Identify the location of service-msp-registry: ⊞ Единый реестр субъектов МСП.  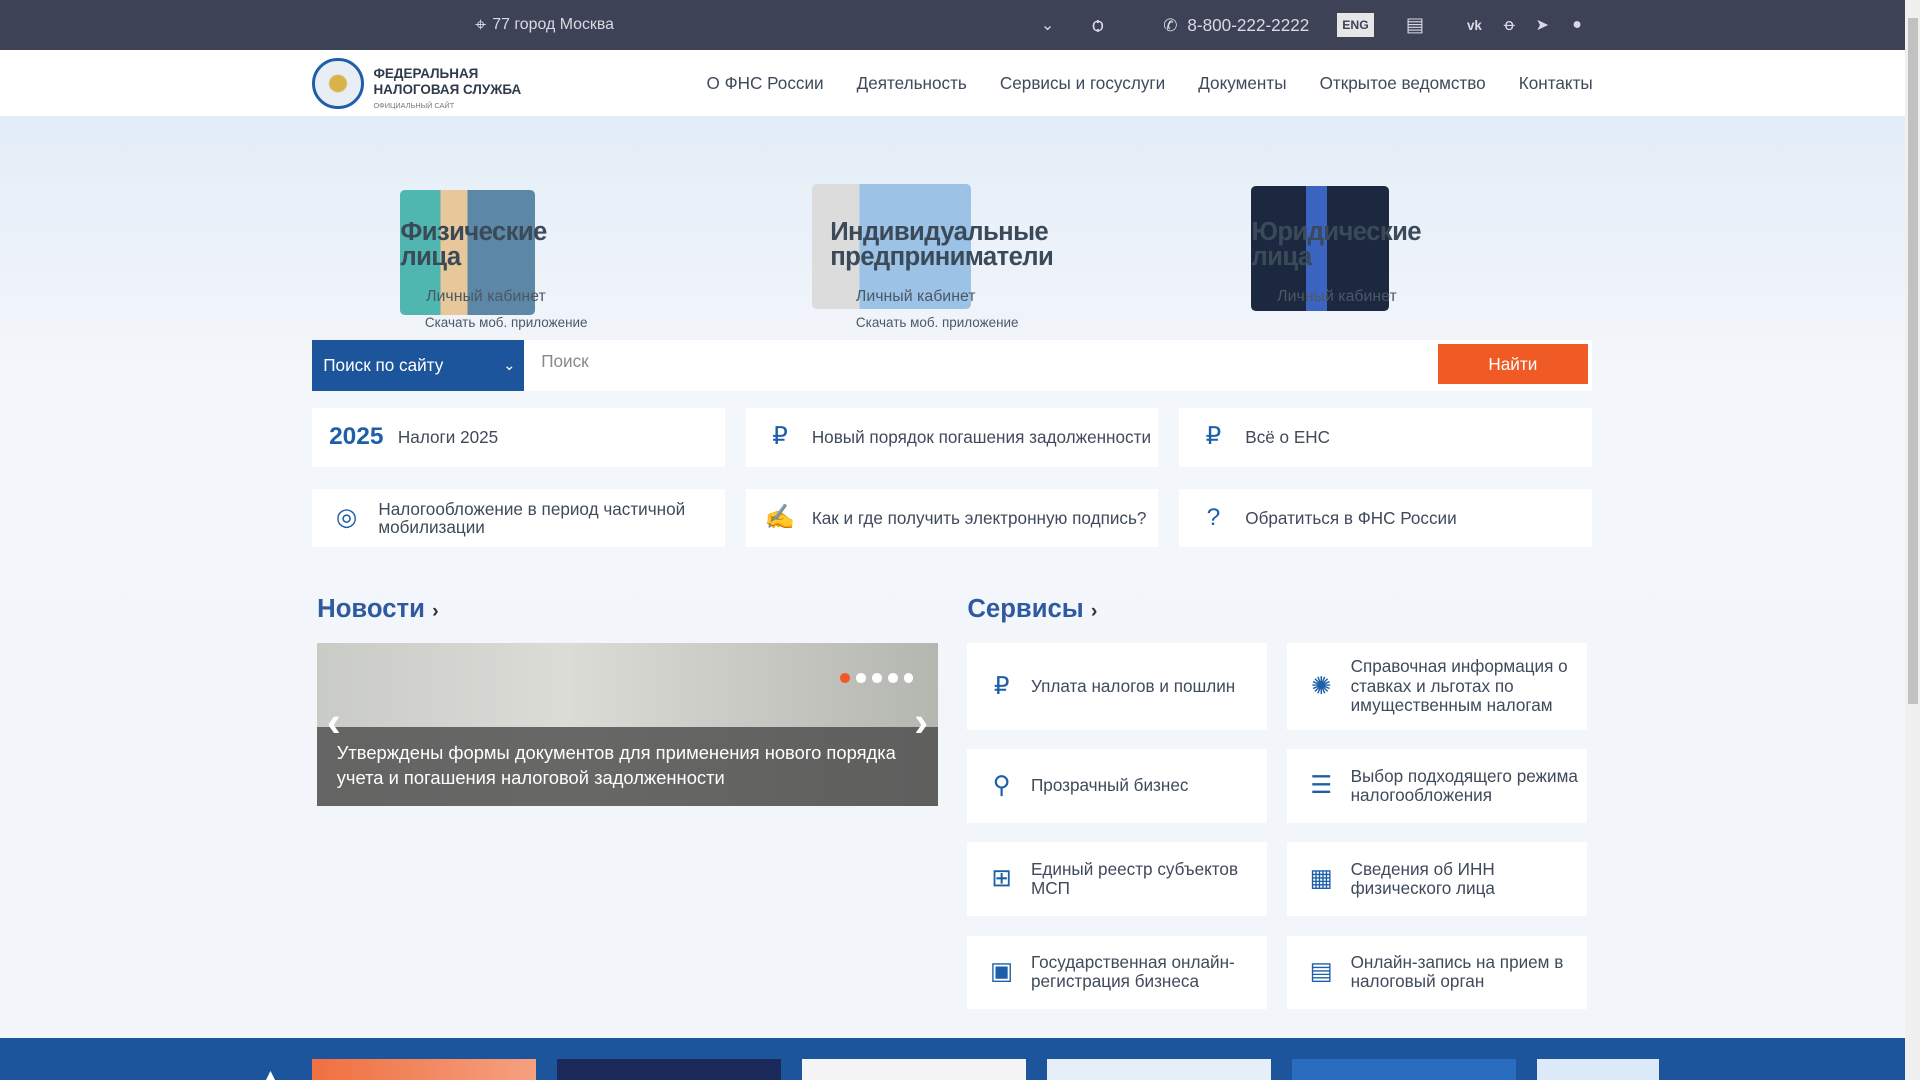
(1117, 879).